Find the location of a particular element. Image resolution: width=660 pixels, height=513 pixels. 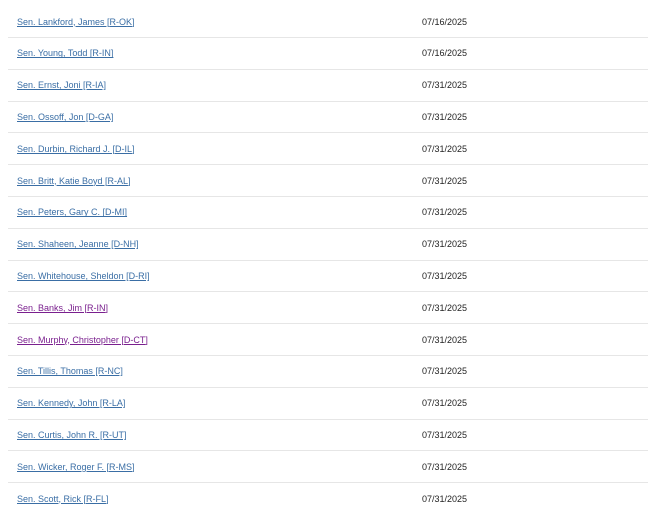

sponsor-link: Sen. Ossoff, Jon [D-GA] is located at coordinates (65, 117).